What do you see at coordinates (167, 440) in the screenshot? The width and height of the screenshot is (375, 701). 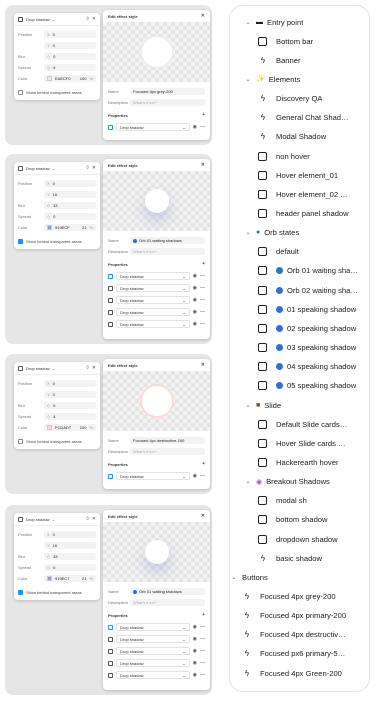 I see `style-name-input: Focused 4px destructive-100` at bounding box center [167, 440].